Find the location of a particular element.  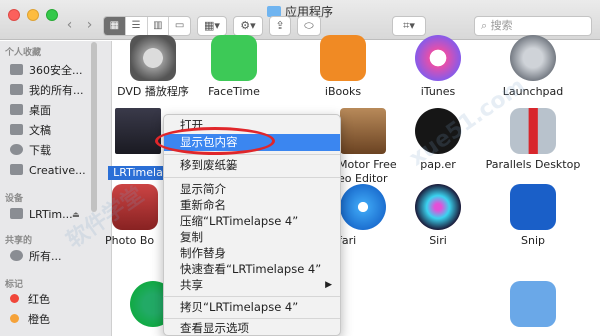

drive-icon is located at coordinates (16, 213).